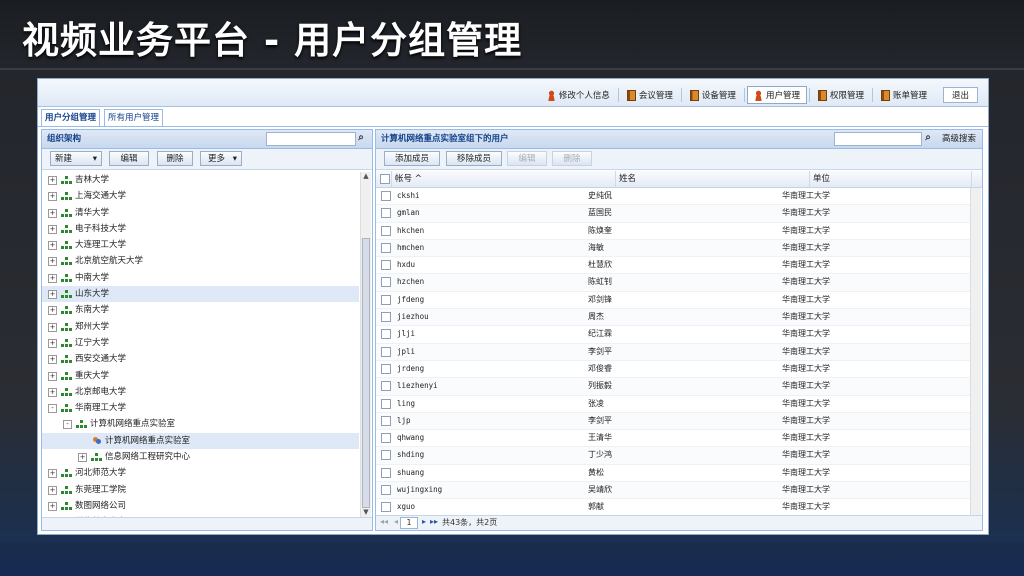  Describe the element at coordinates (200, 213) in the screenshot. I see `tree-node: + 清华大学` at that location.